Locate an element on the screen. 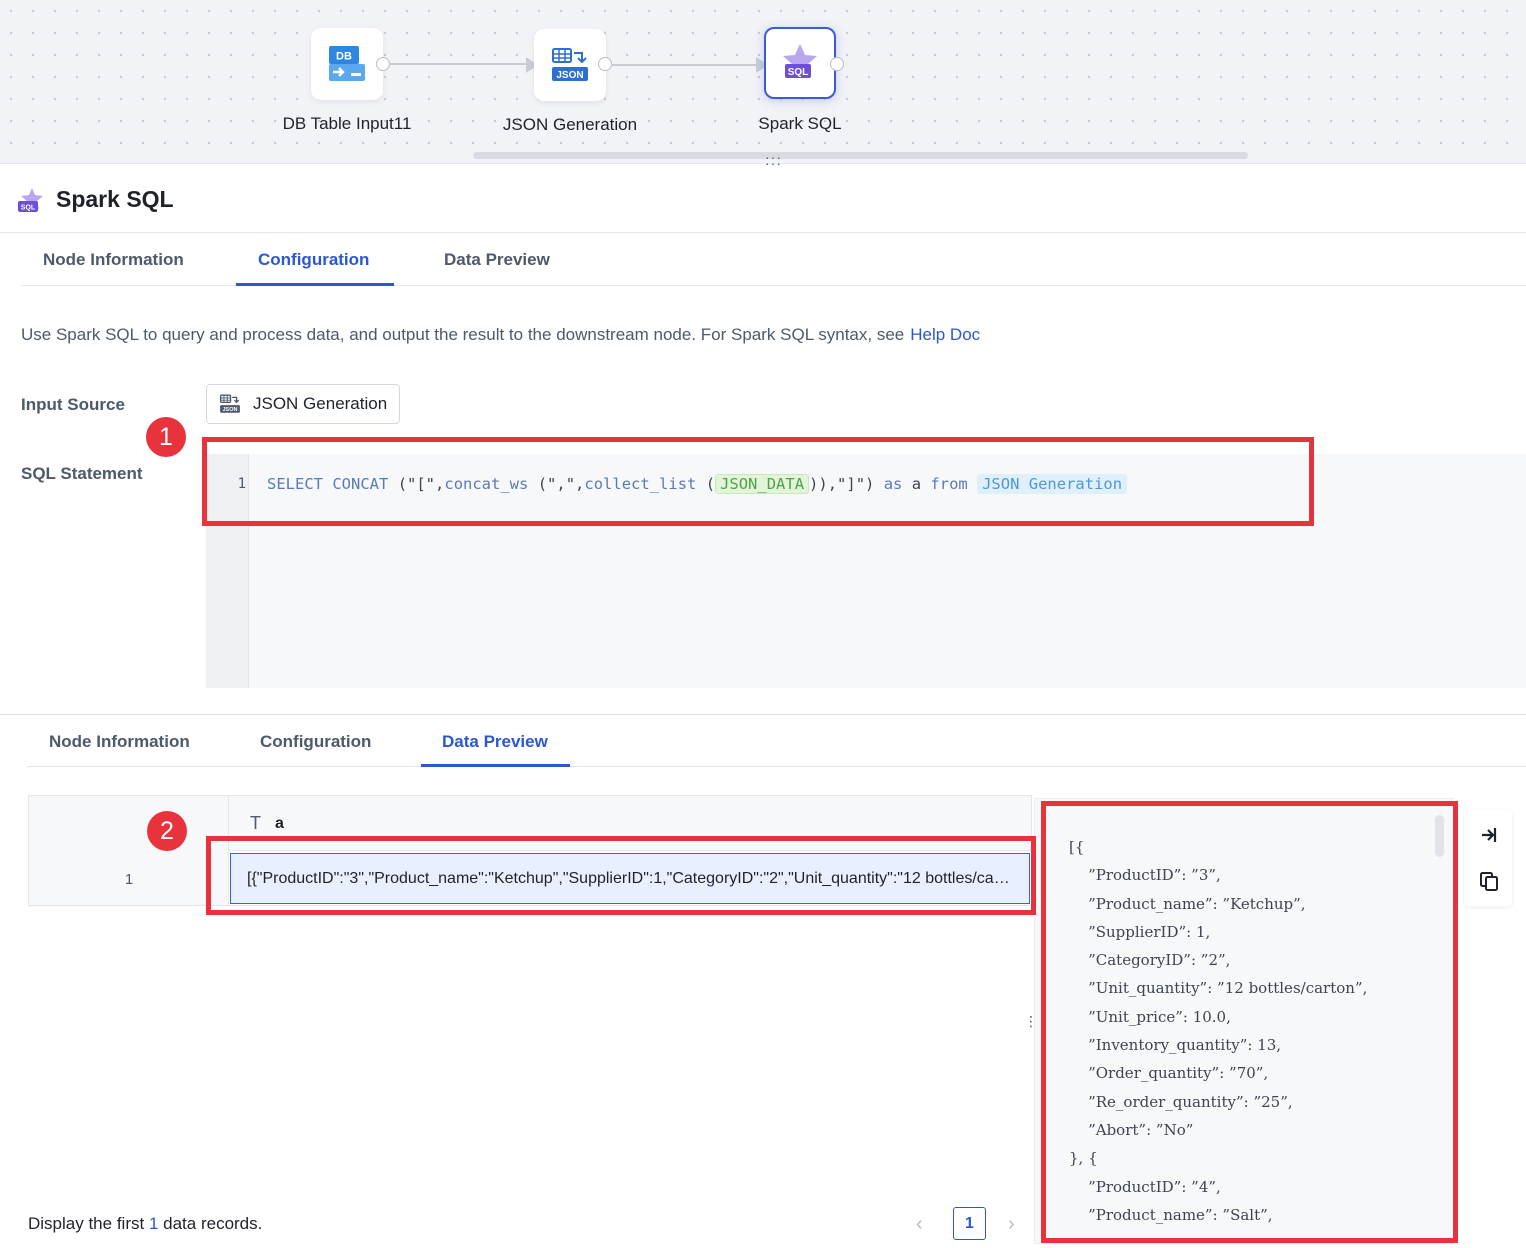 This screenshot has width=1526, height=1248. editor-gutter: 1 is located at coordinates (227, 571).